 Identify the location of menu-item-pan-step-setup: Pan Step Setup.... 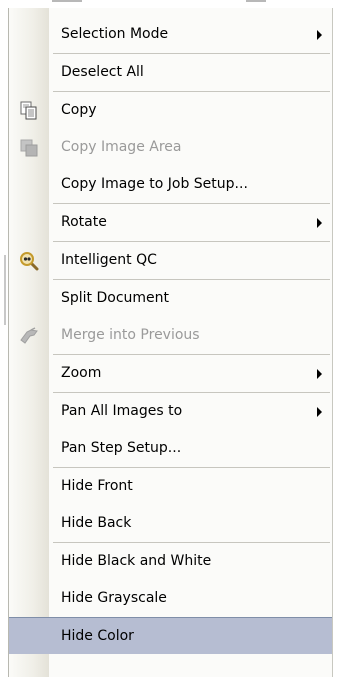
(170, 448).